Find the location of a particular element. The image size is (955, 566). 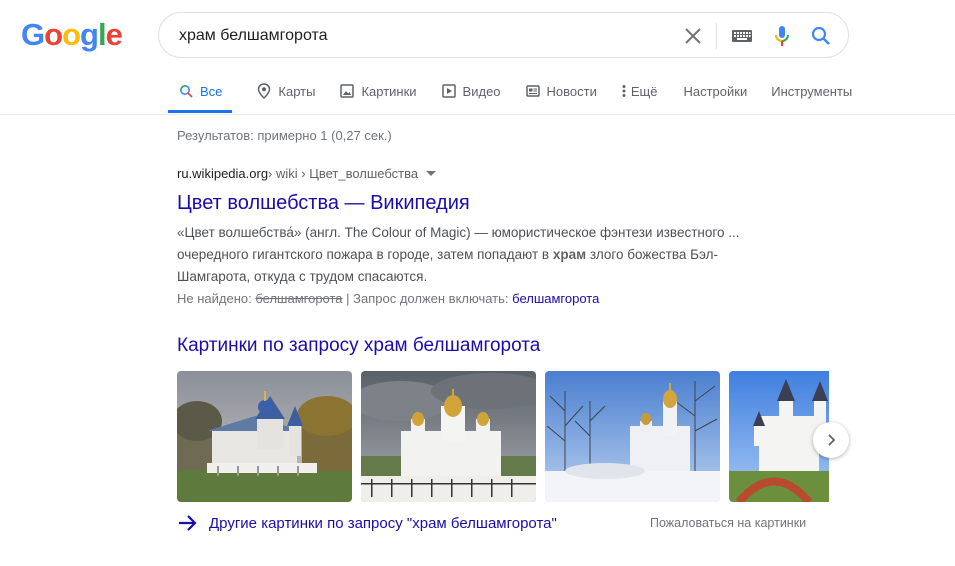

snippet-highlight: храм is located at coordinates (569, 254).